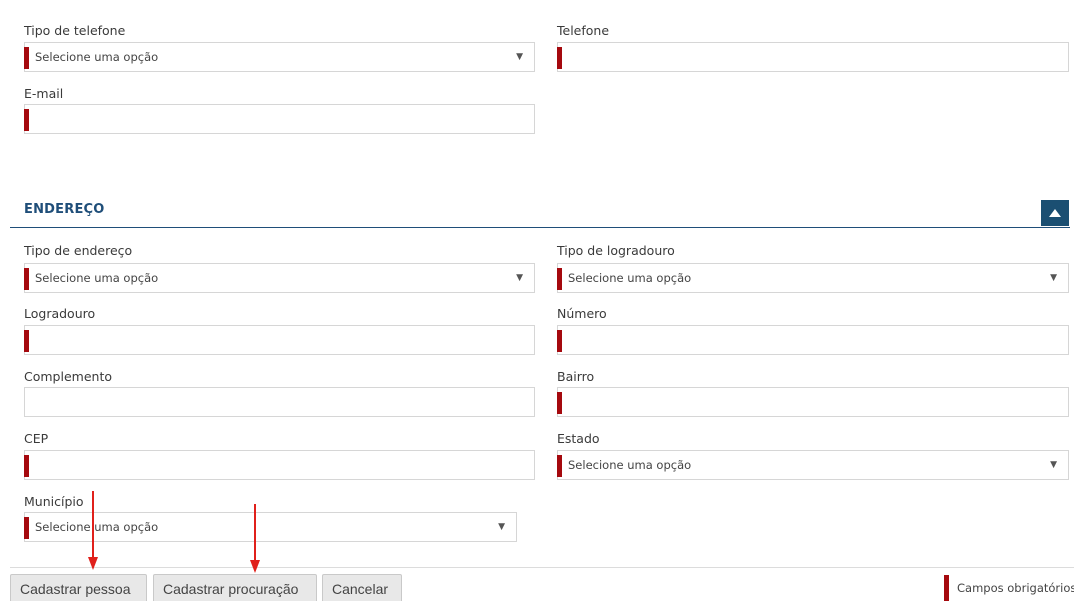 This screenshot has width=1074, height=601. I want to click on state-label: Estado, so click(578, 438).